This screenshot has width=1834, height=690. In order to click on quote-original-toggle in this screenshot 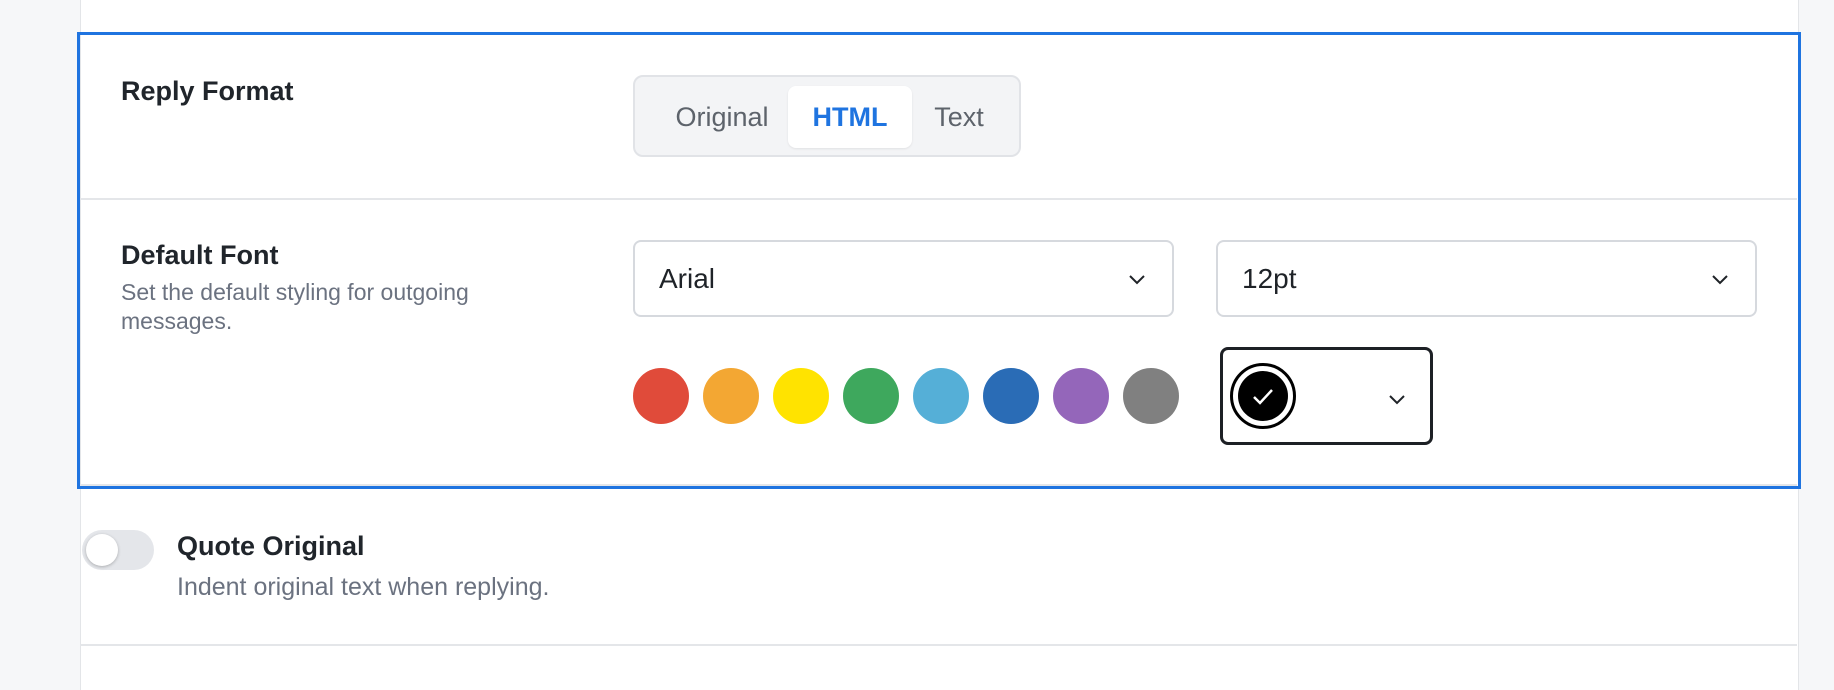, I will do `click(118, 550)`.